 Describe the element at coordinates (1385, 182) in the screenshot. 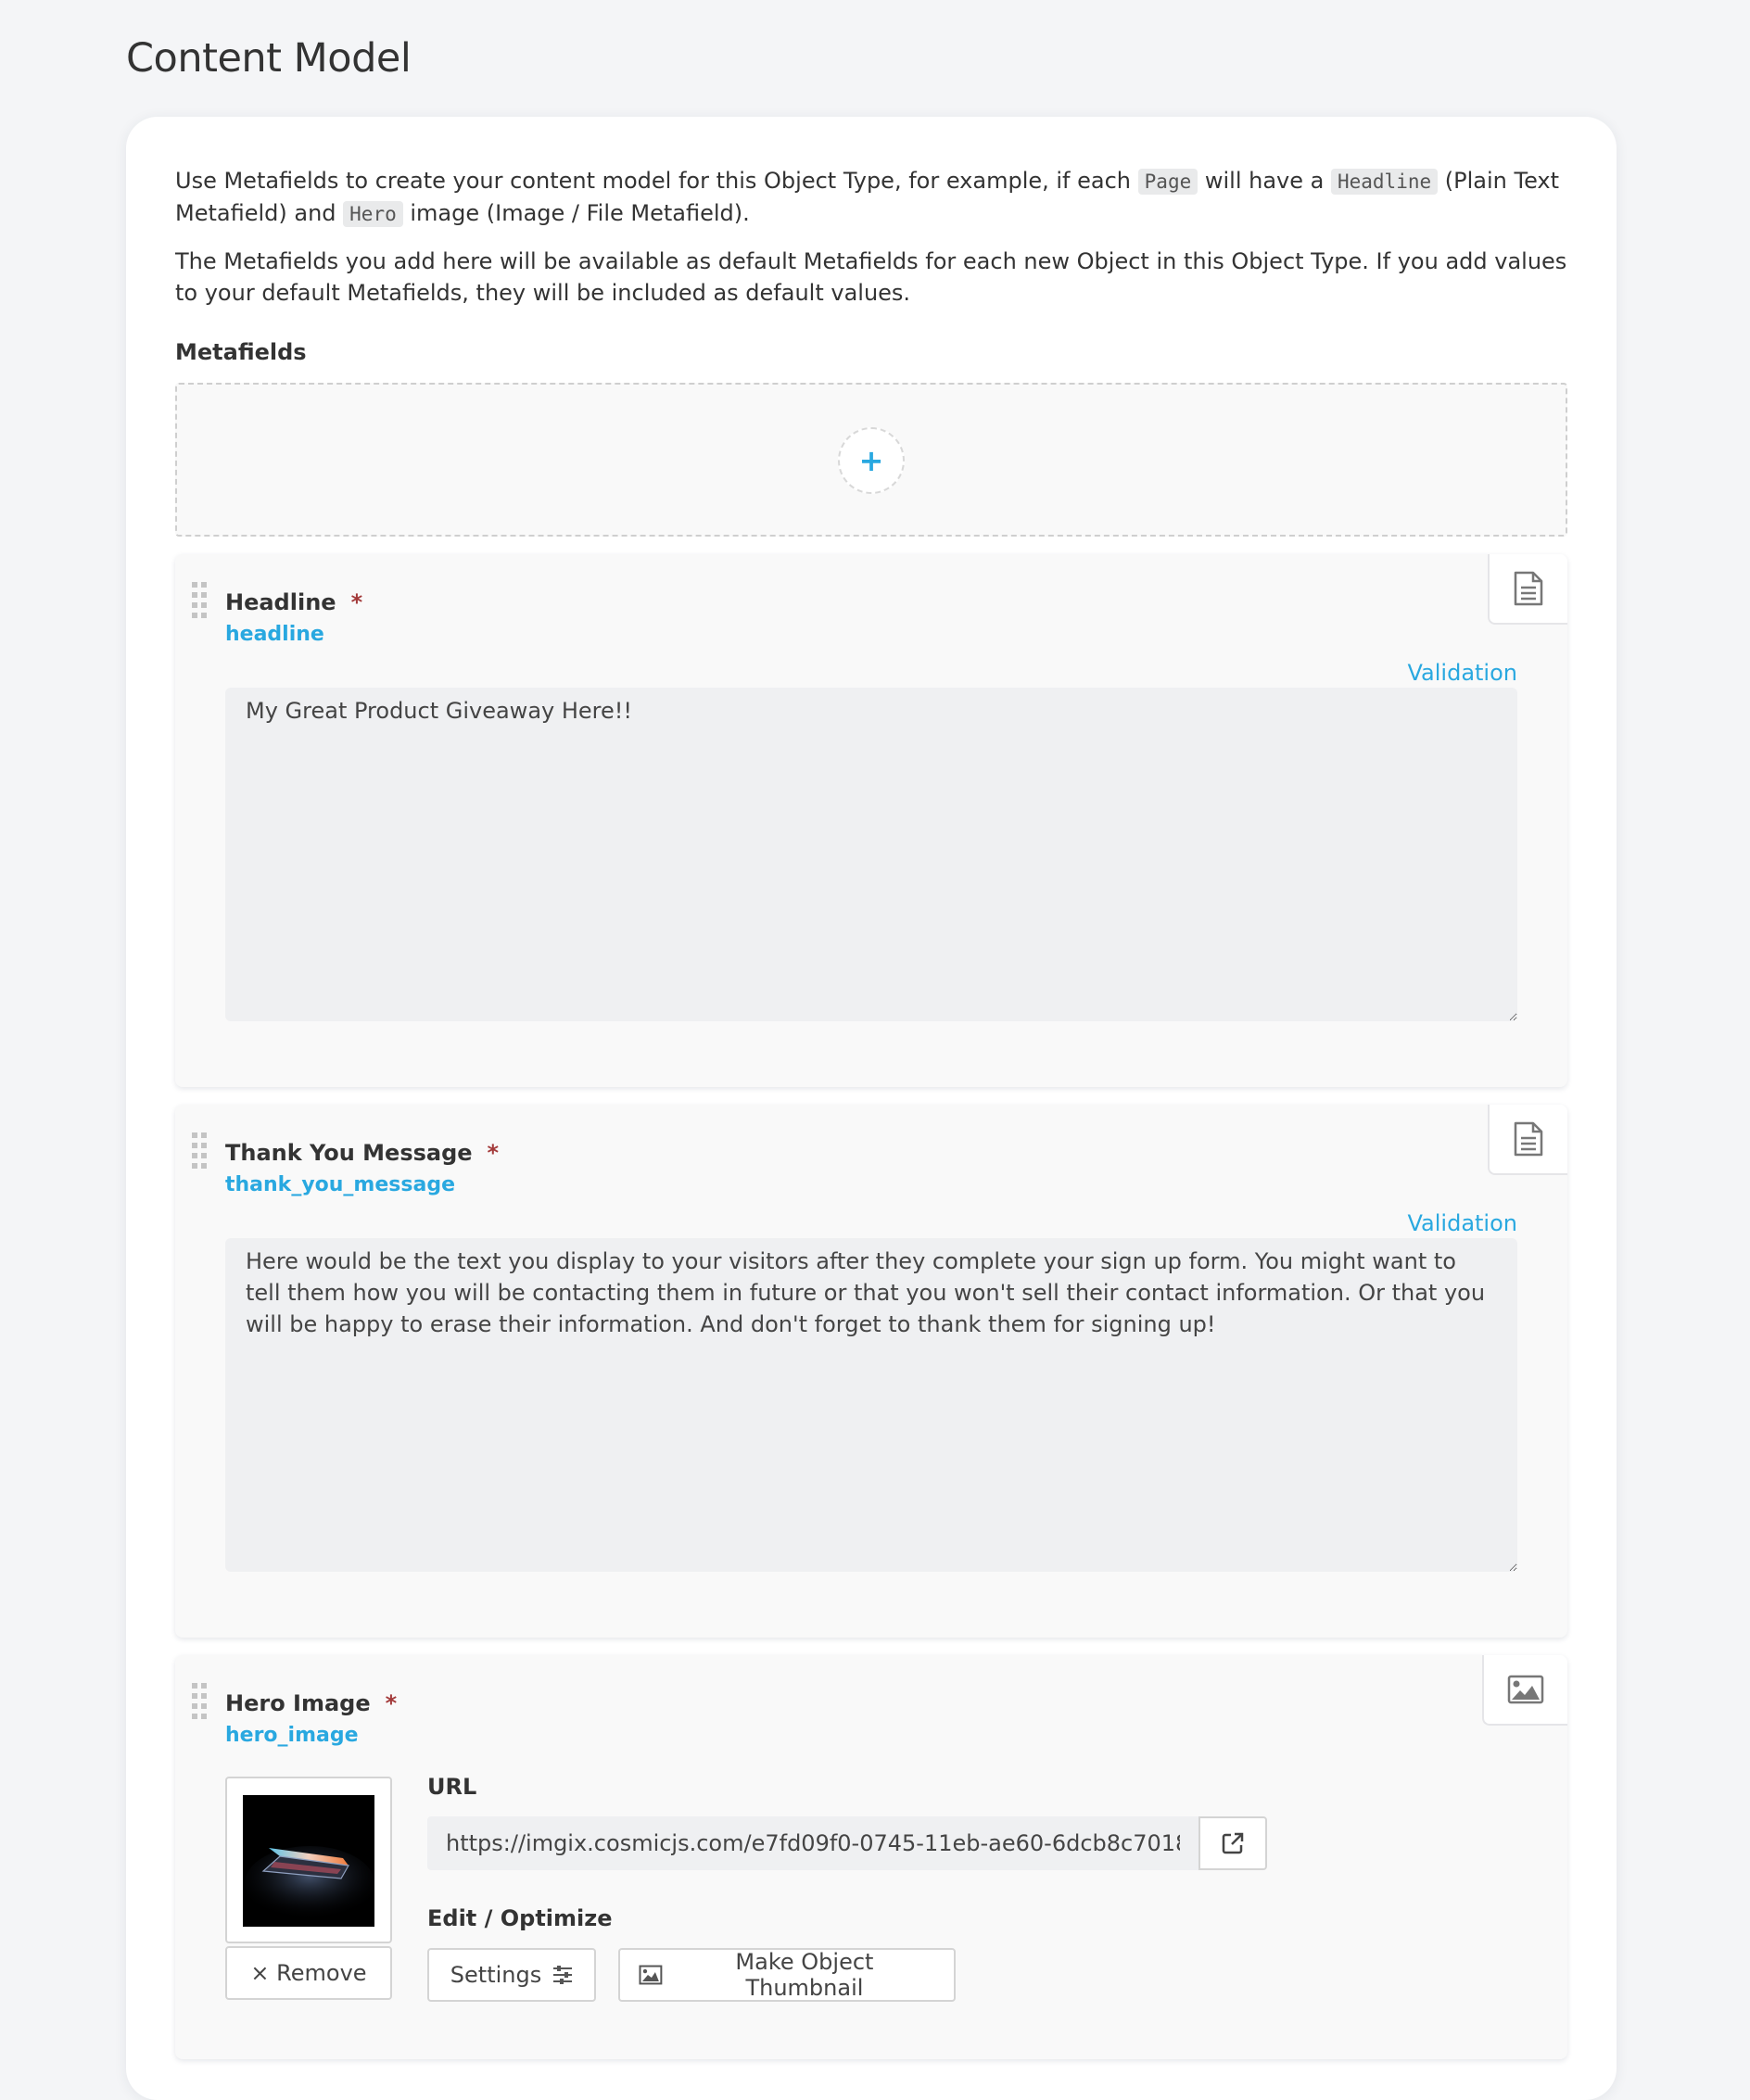

I see `code-headline: Headline` at that location.